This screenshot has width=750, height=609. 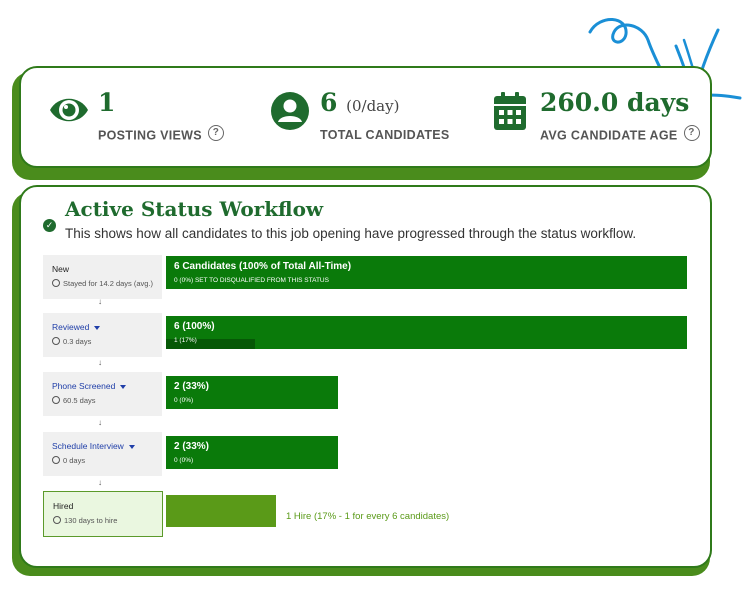 I want to click on stage-hired: Hired 130 days to hire, so click(x=103, y=514).